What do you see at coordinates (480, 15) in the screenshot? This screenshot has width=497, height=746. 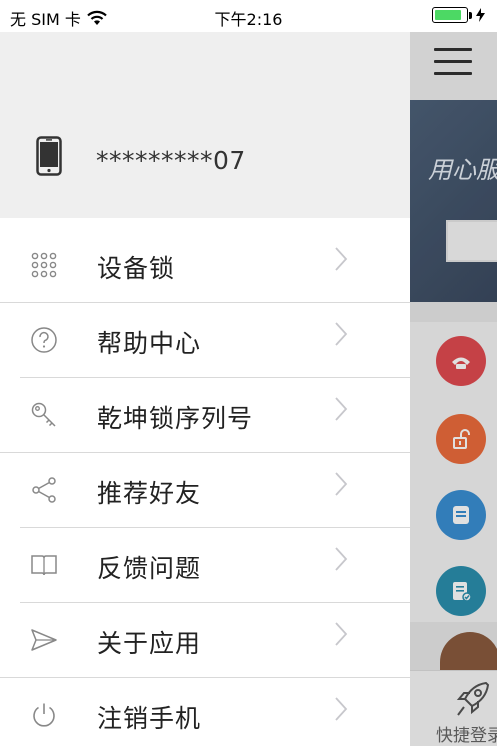 I see `charging-bolt-icon` at bounding box center [480, 15].